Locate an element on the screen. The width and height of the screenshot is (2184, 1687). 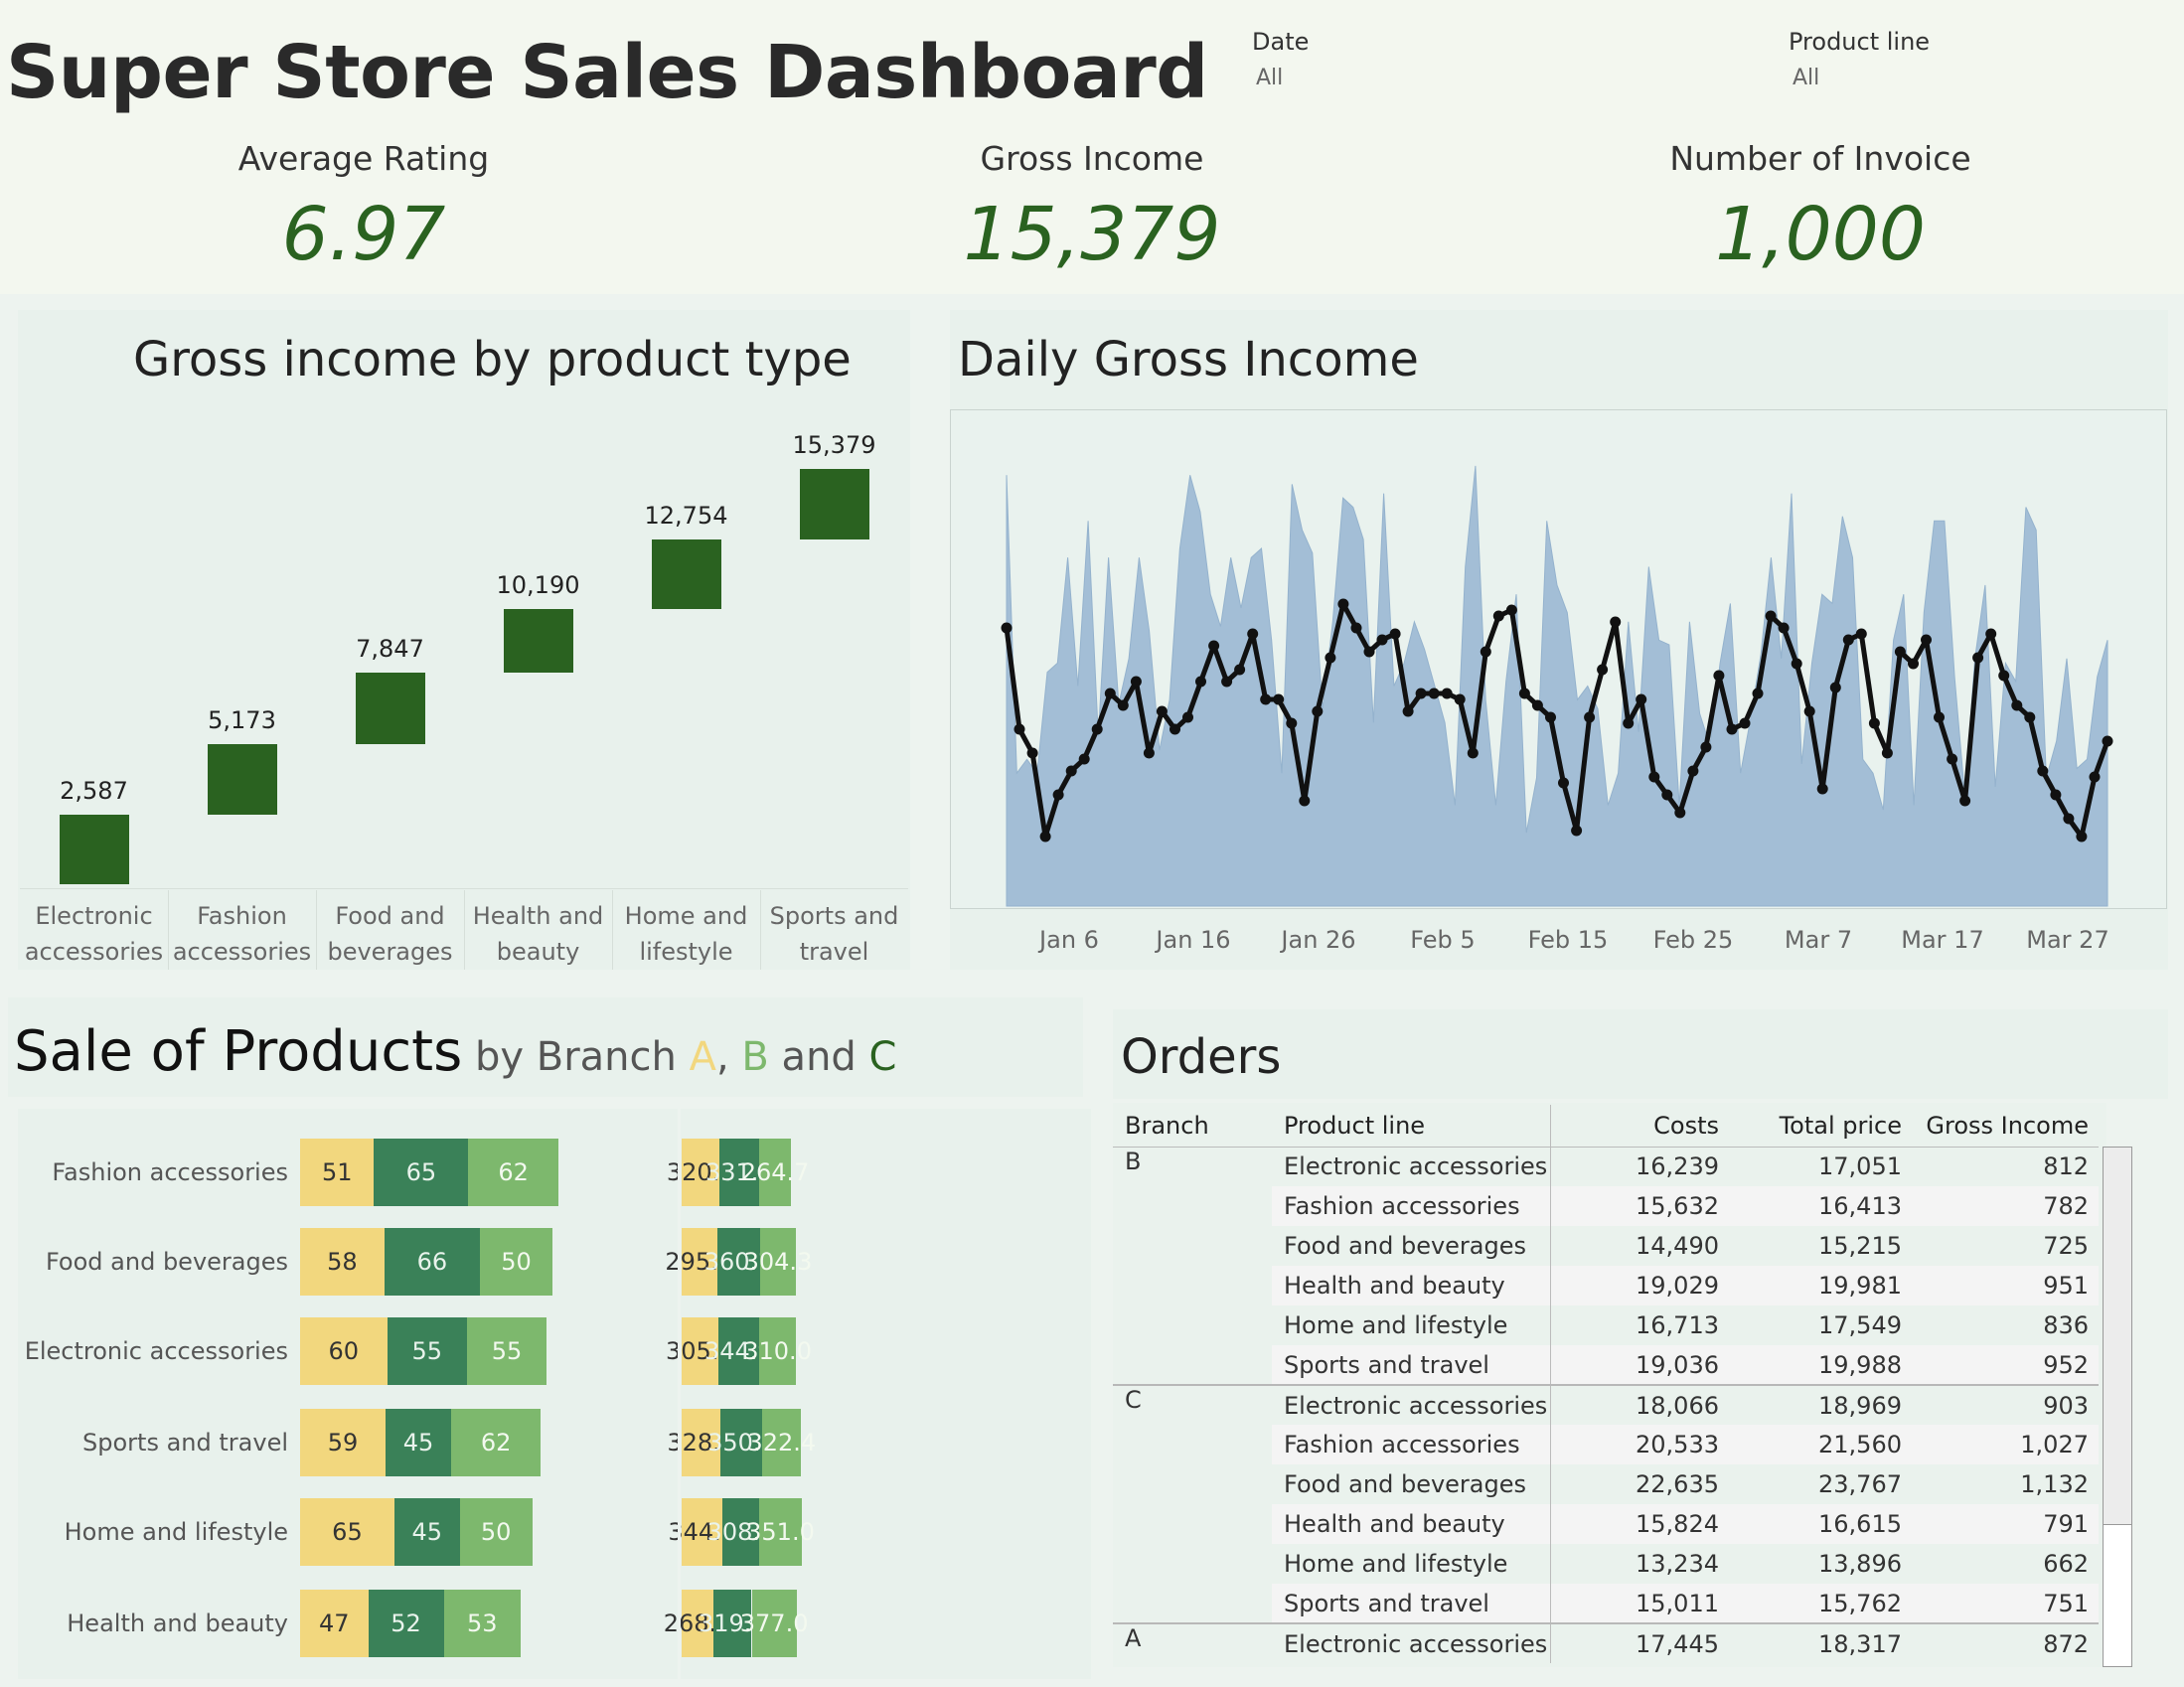
branch-amount-segment: 322.4 is located at coordinates (781, 1442).